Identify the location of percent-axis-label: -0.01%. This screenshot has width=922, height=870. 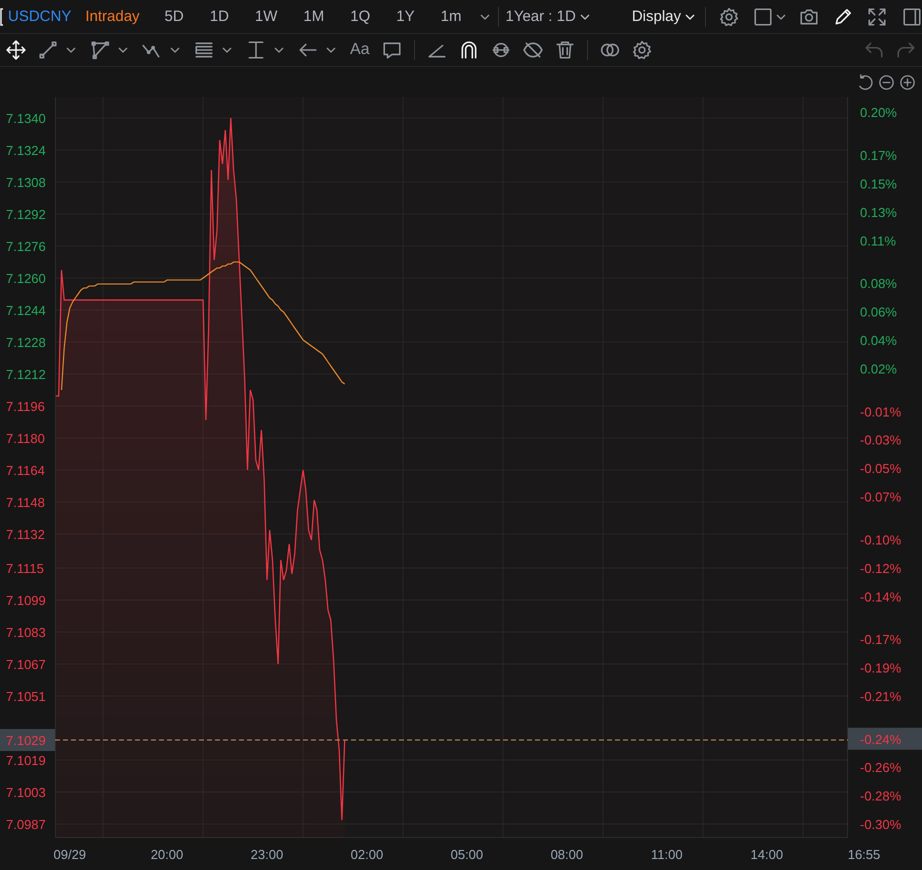
(881, 412).